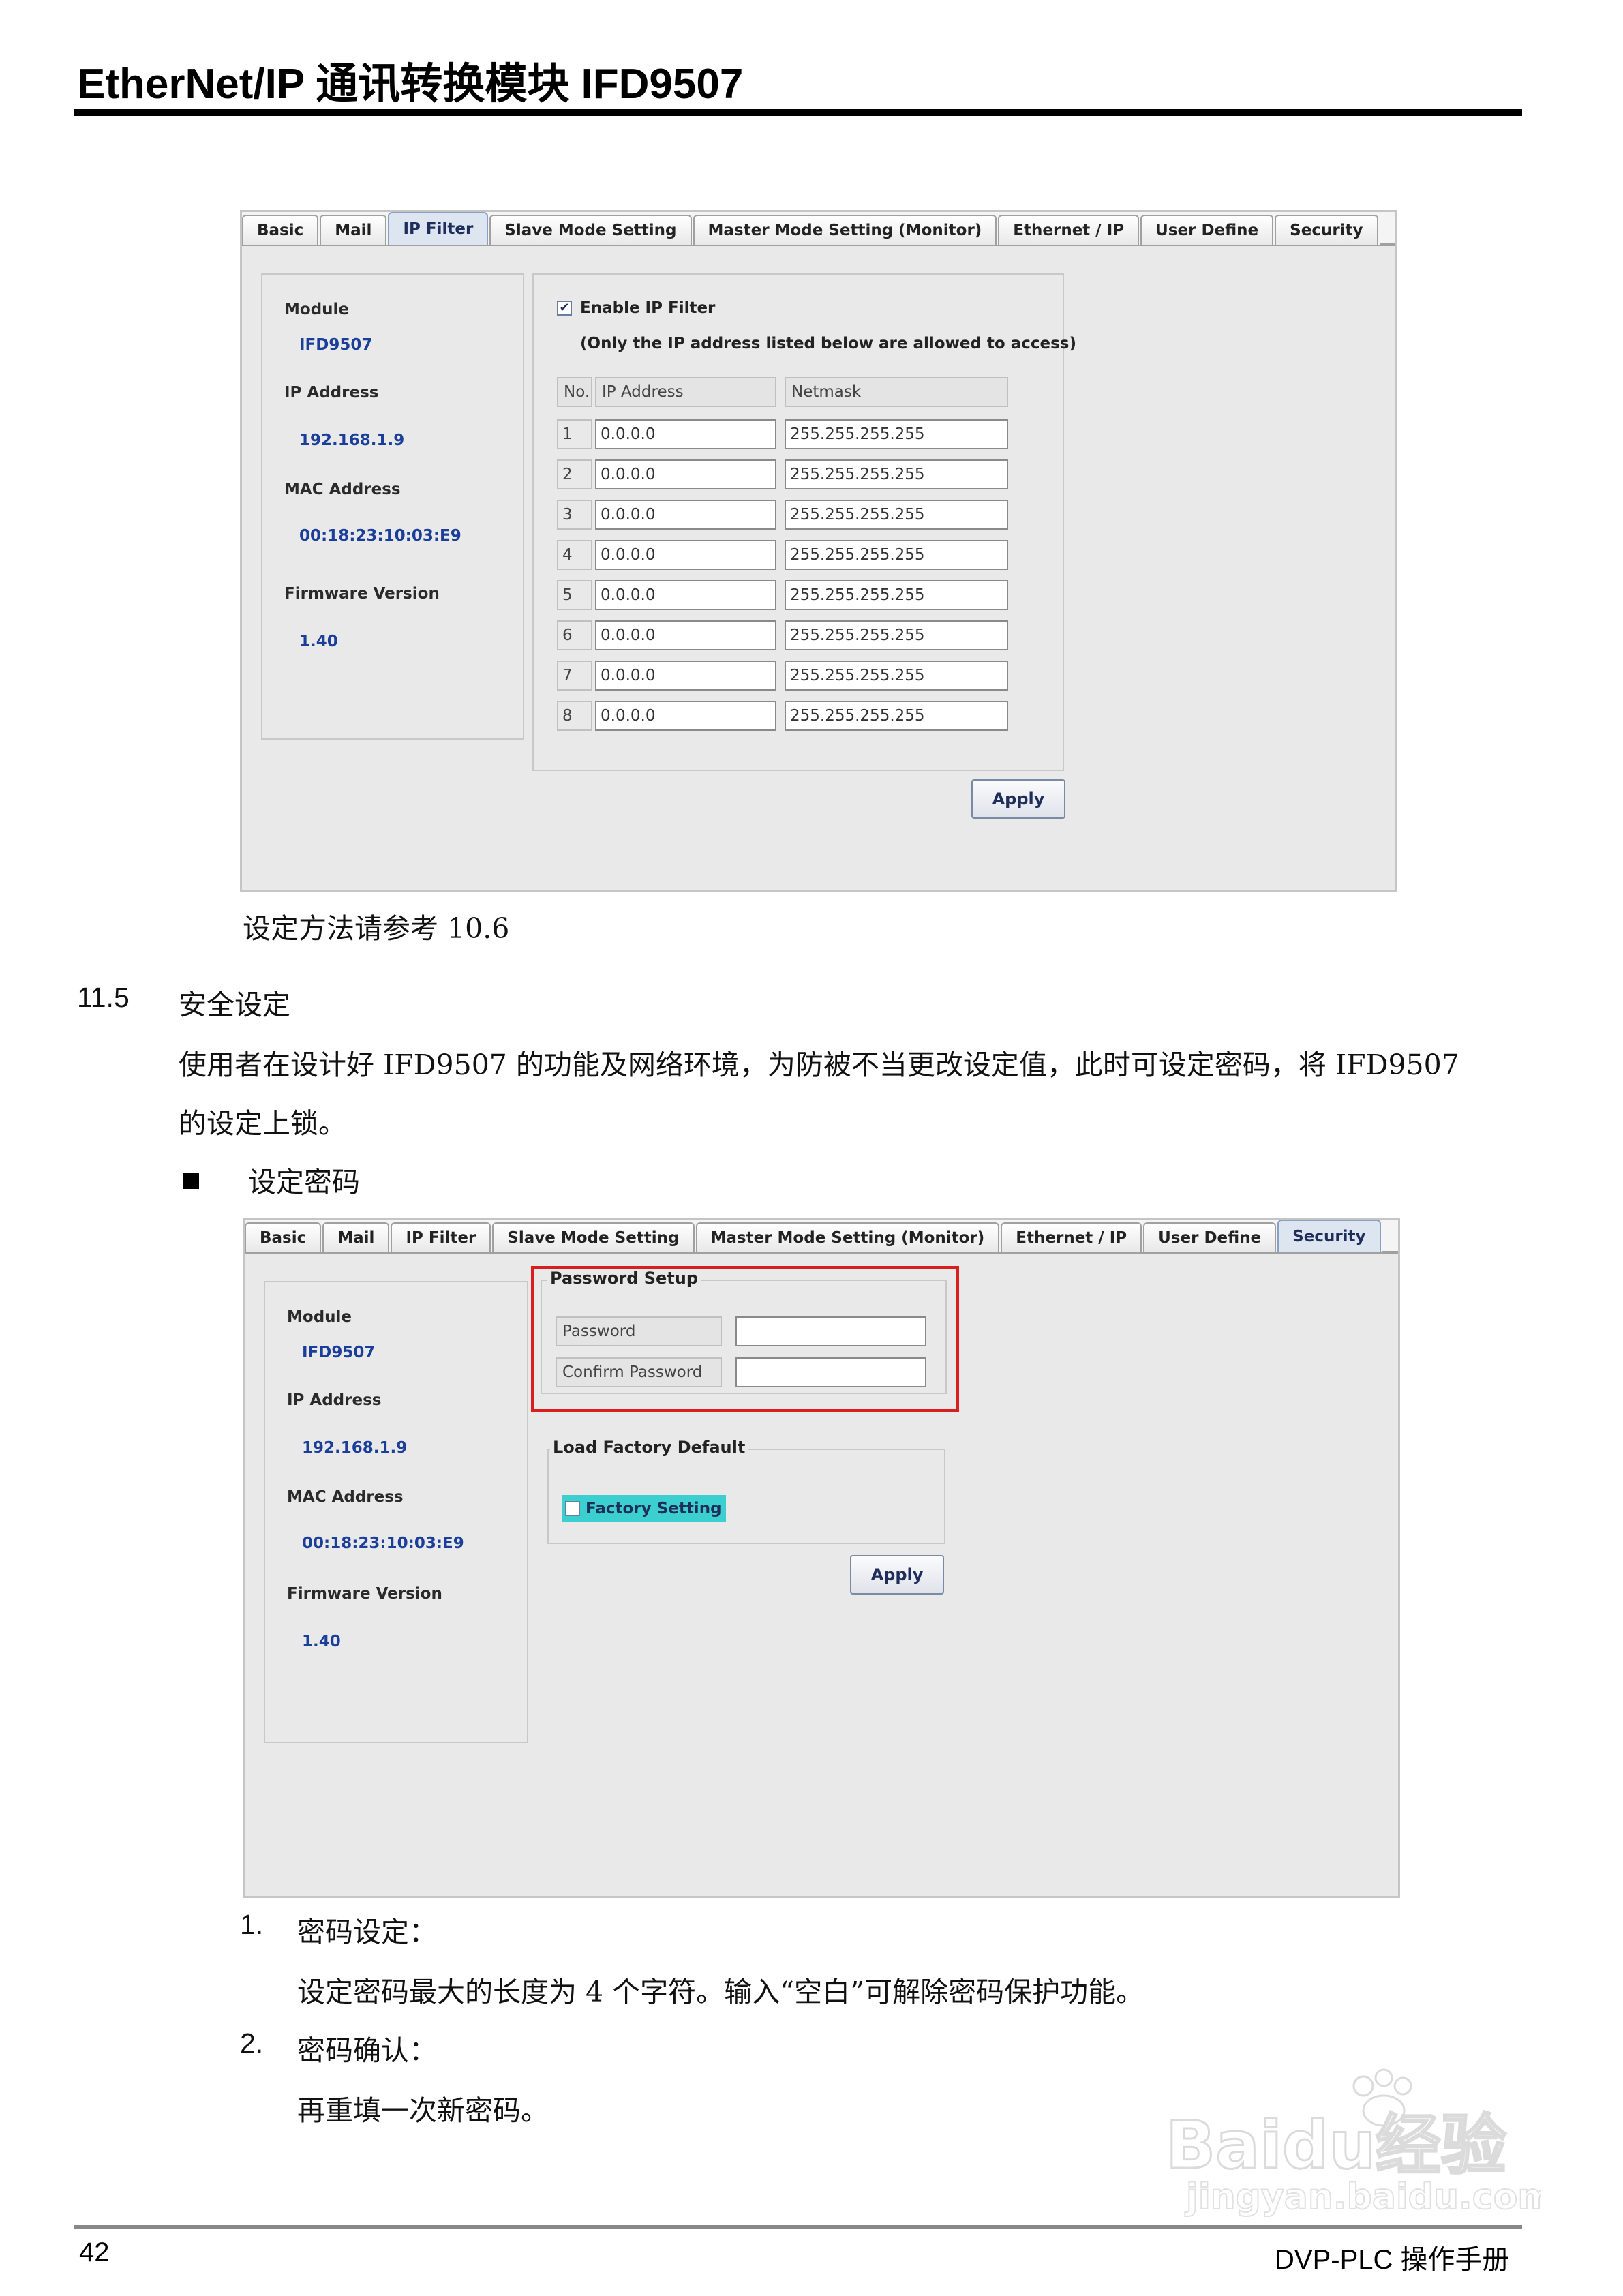 The height and width of the screenshot is (2296, 1623). What do you see at coordinates (574, 474) in the screenshot?
I see `row-number: 2` at bounding box center [574, 474].